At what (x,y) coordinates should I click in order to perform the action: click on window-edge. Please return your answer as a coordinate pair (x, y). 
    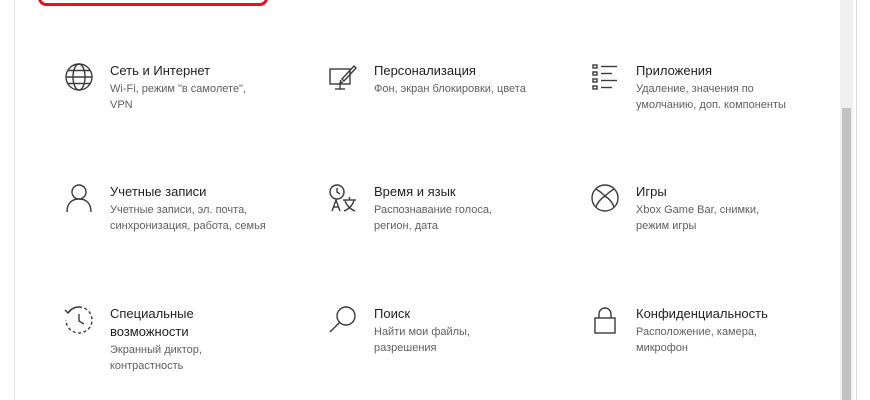
    Looking at the image, I should click on (863, 200).